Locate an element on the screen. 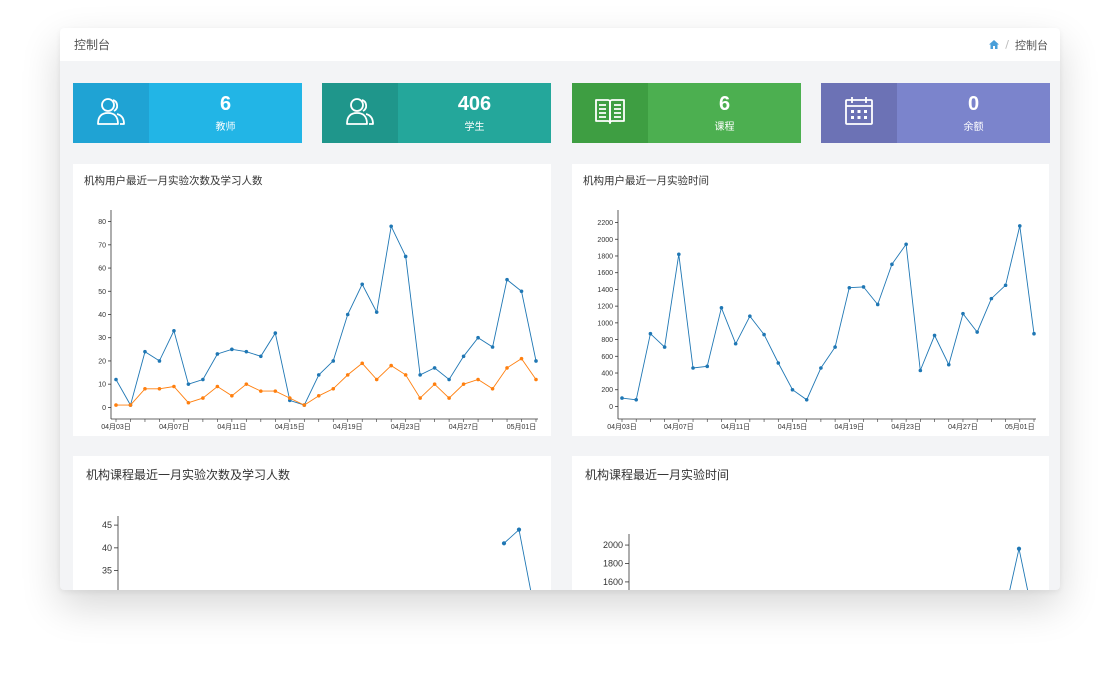 This screenshot has width=1120, height=680. y-tick-label: 1400 is located at coordinates (605, 290).